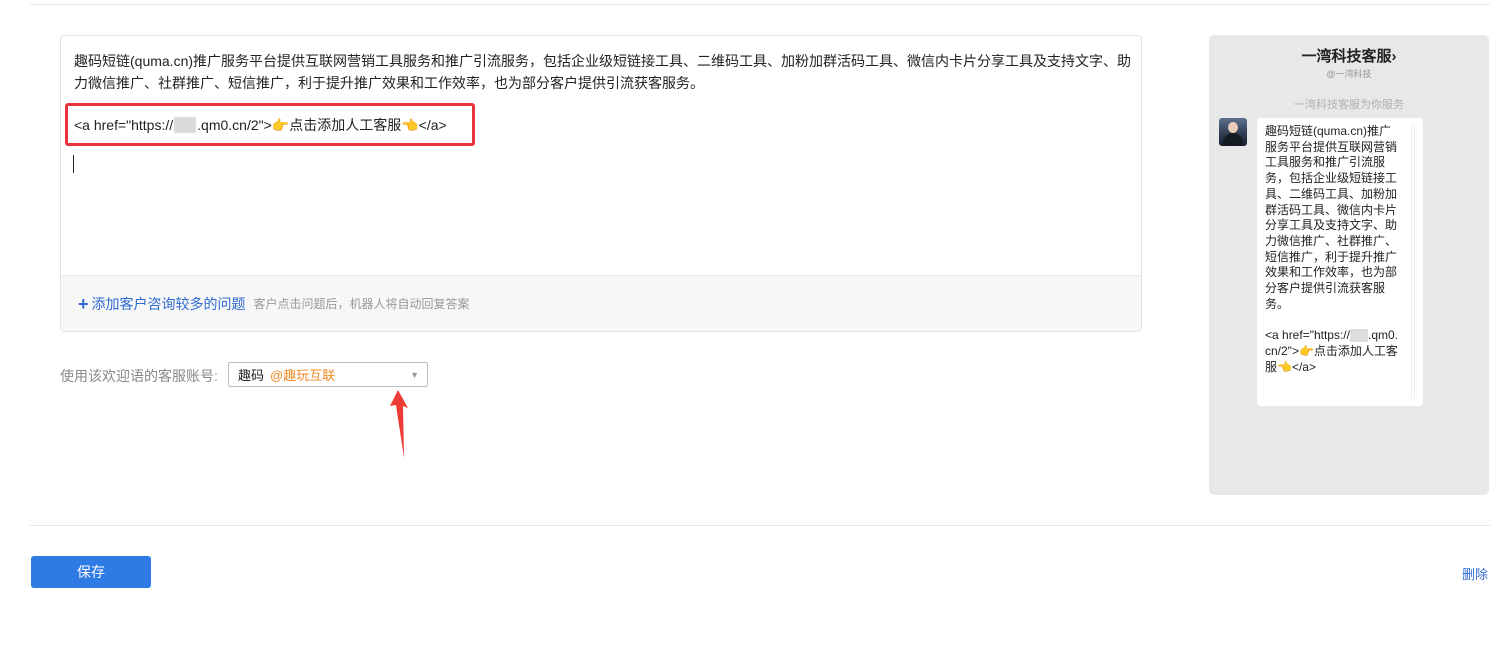 This screenshot has width=1512, height=662. I want to click on preview-subtitle: @一湾科技, so click(1349, 74).